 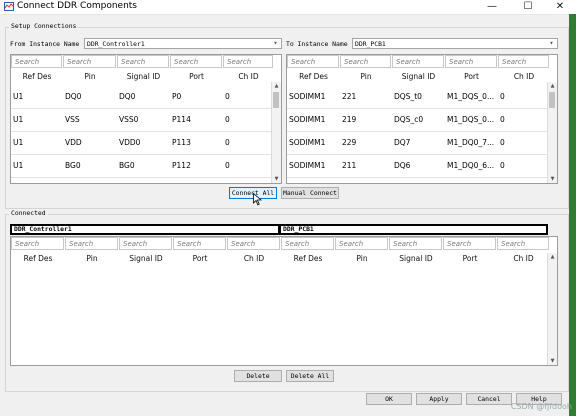 What do you see at coordinates (439, 399) in the screenshot?
I see `apply-button: Apply` at bounding box center [439, 399].